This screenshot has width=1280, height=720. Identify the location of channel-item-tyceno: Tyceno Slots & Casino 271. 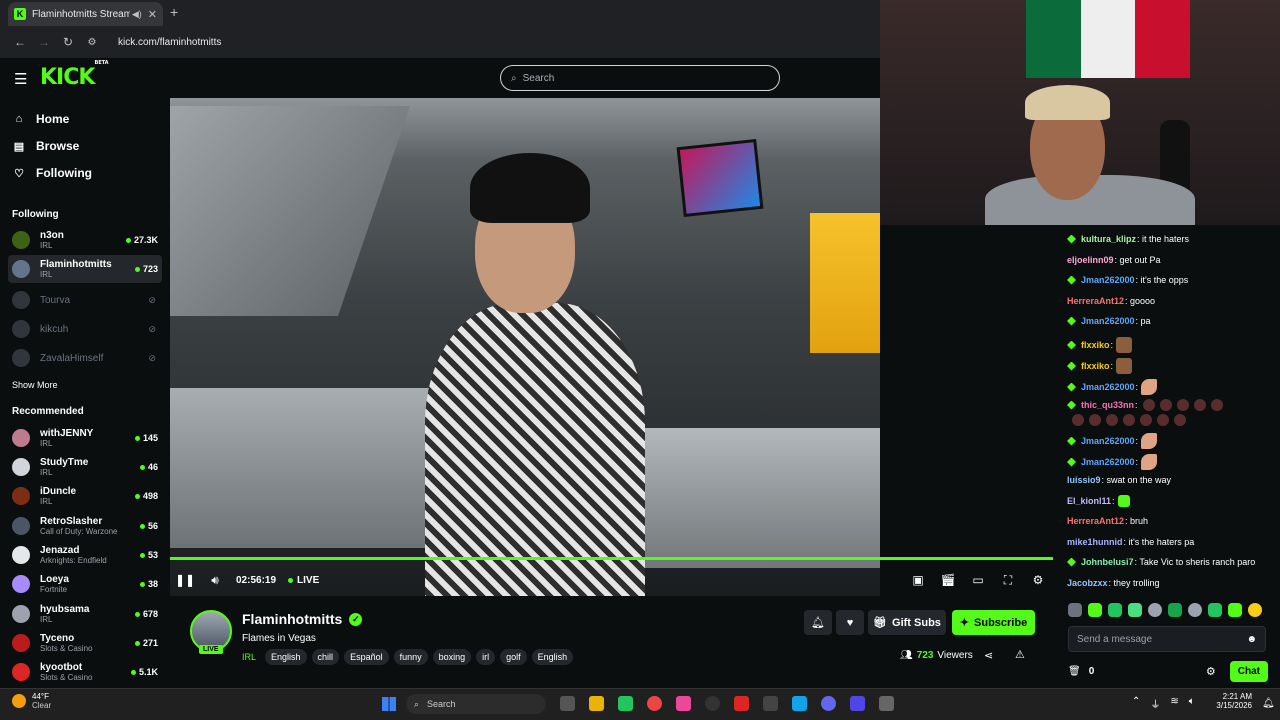
(85, 643).